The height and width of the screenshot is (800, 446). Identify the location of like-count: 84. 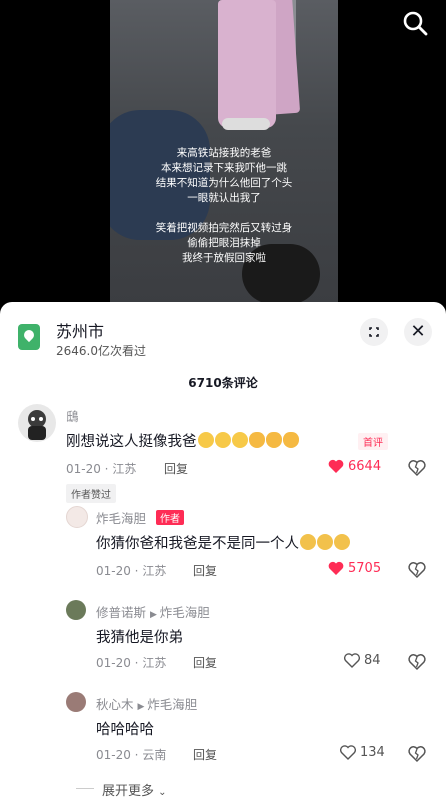
(372, 660).